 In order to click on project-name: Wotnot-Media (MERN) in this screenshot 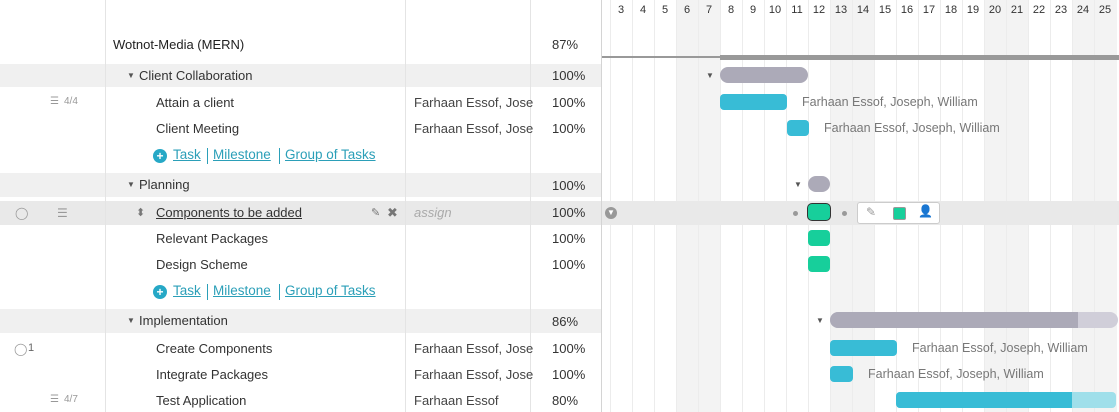, I will do `click(178, 45)`.